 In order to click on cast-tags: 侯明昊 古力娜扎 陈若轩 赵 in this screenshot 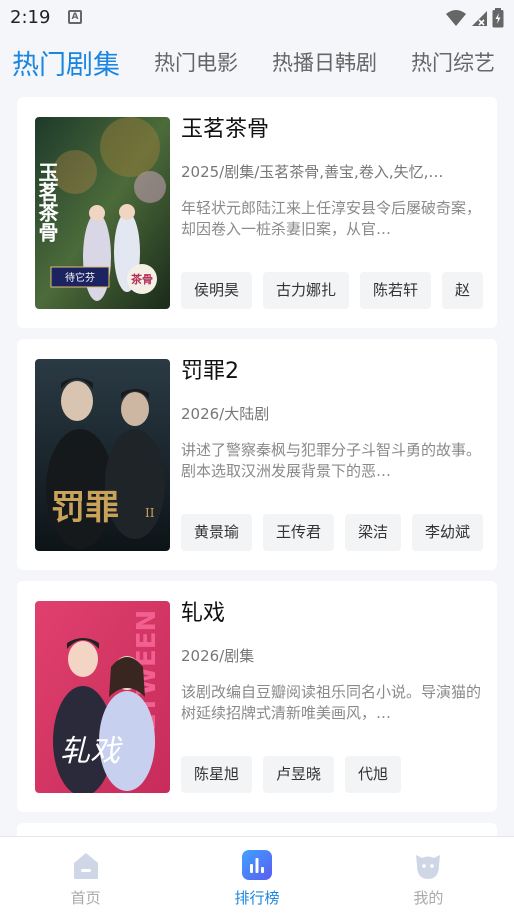, I will do `click(339, 290)`.